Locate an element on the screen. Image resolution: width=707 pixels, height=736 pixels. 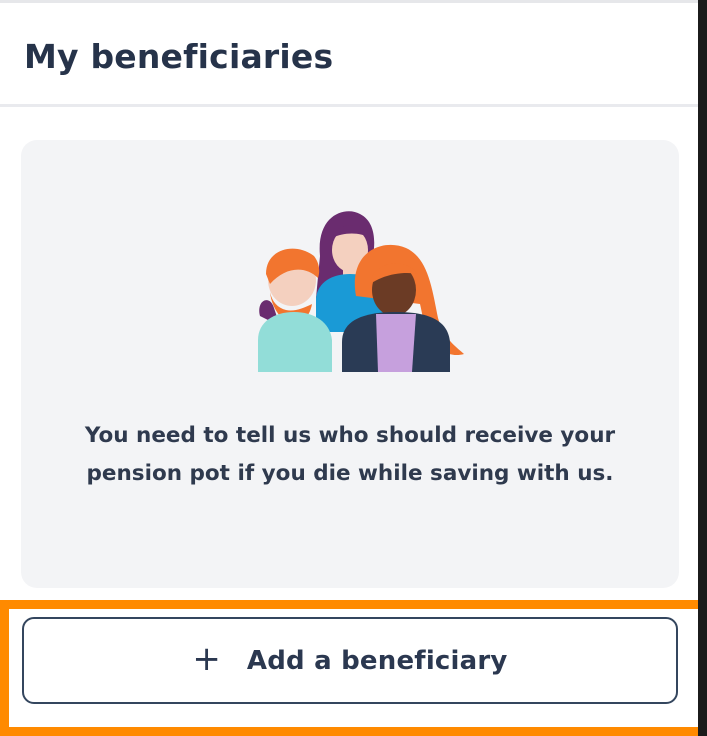
group-of-people-icon is located at coordinates (361, 291).